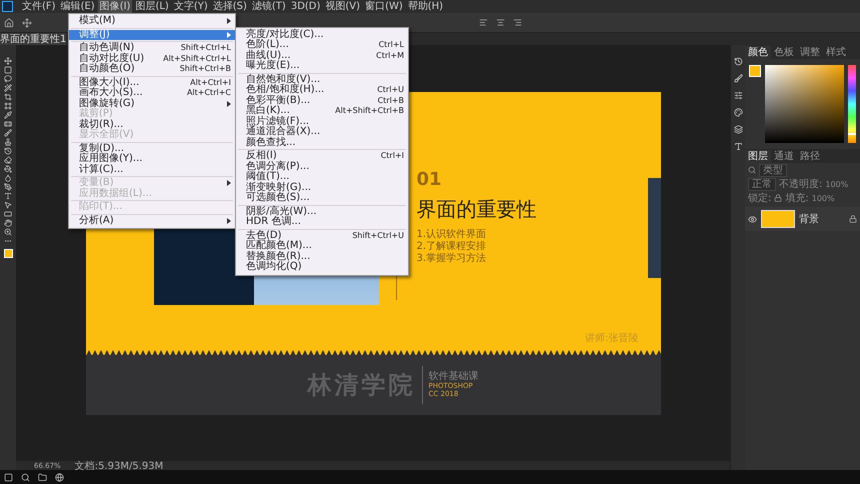  I want to click on menu-item: 裁剪(P), so click(95, 114).